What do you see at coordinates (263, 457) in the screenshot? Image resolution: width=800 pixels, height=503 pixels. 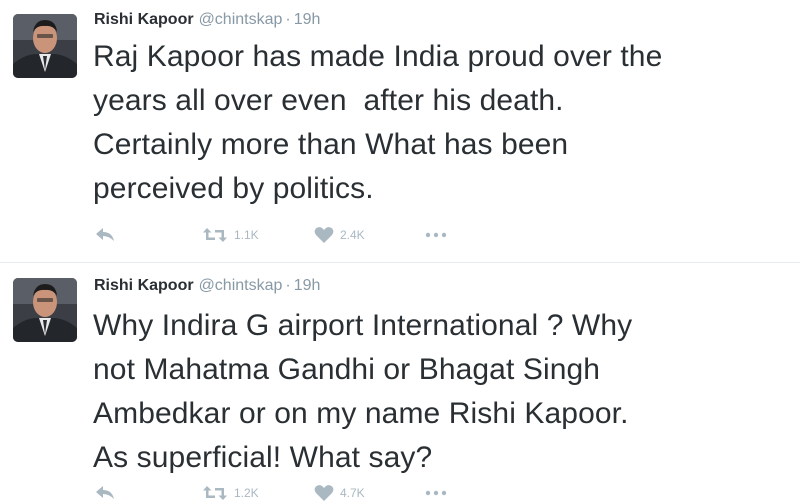 I see `tweet-text-line: As superficial! What say?` at bounding box center [263, 457].